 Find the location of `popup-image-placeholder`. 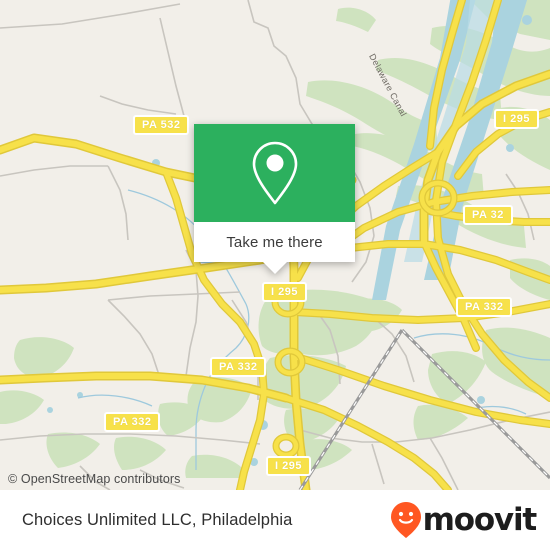

popup-image-placeholder is located at coordinates (274, 173).